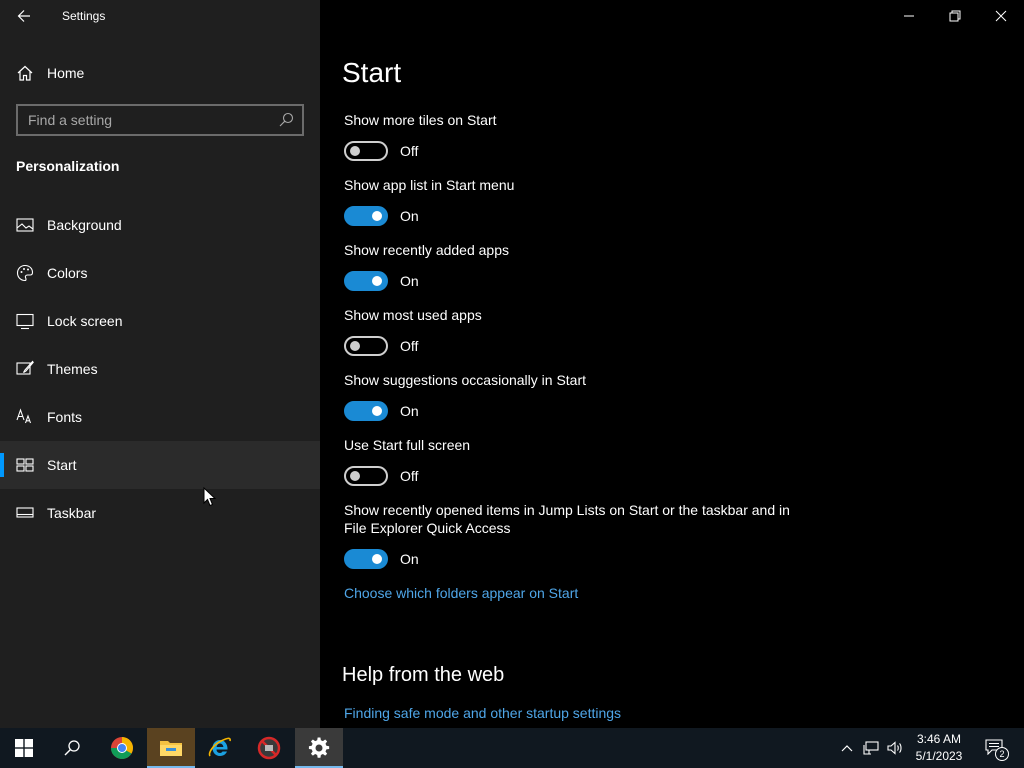 The image size is (1024, 768). Describe the element at coordinates (939, 748) in the screenshot. I see `taskbar-clock: 3:46 AM 5/1/2023` at that location.